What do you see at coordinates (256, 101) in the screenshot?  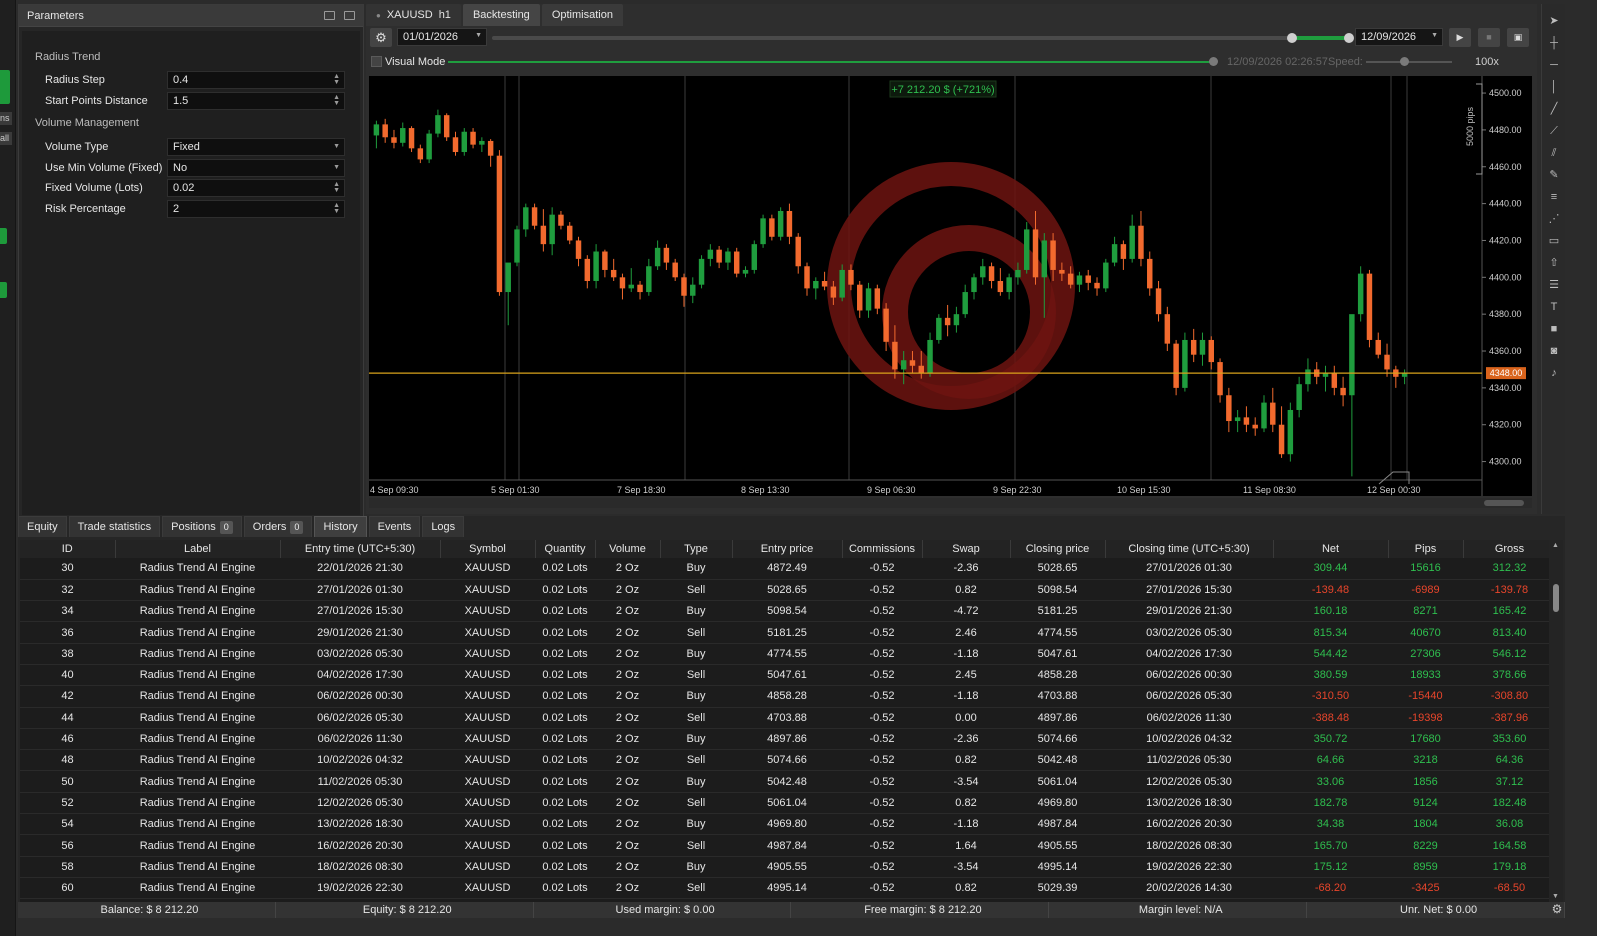 I see `start-points-distance-input: 1.5 ▲ ▼` at bounding box center [256, 101].